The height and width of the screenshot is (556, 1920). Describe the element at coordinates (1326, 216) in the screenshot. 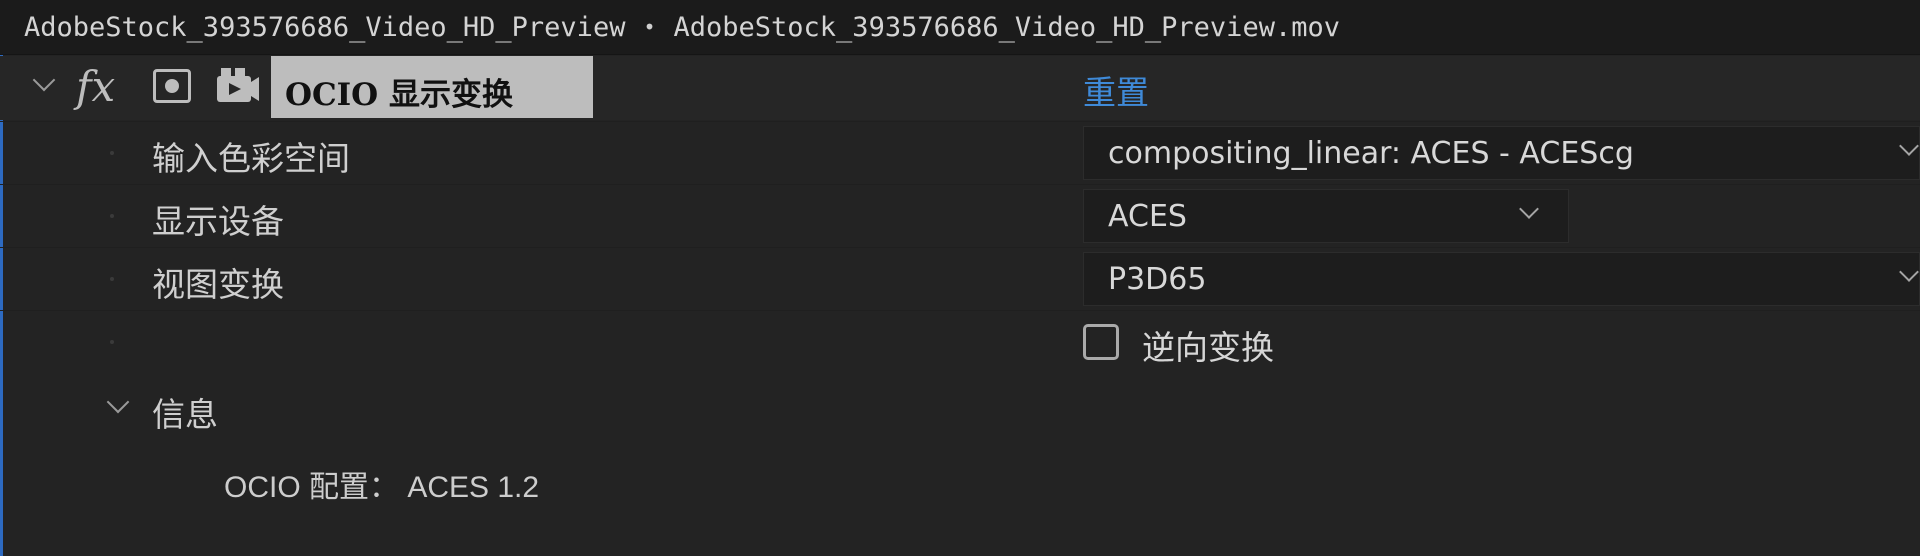

I see `display-device-dropdown: ACES` at that location.